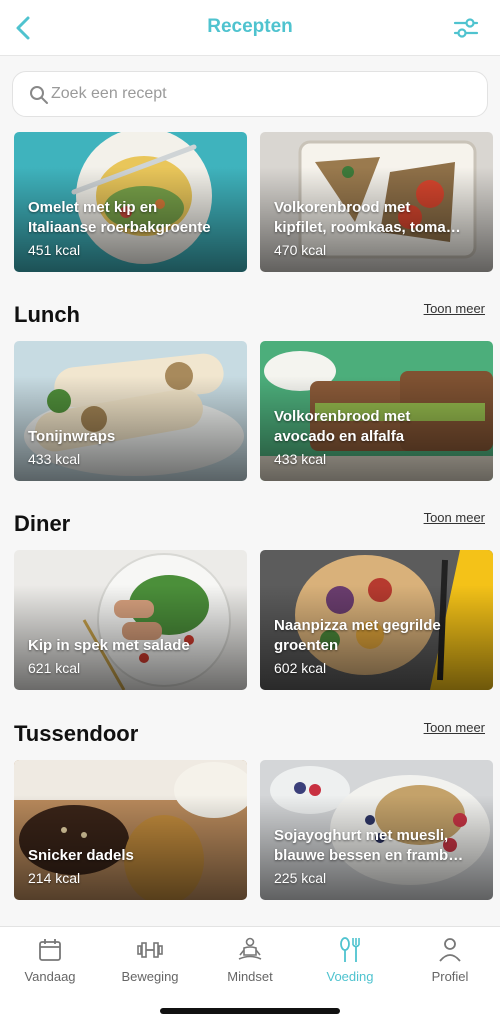 The width and height of the screenshot is (500, 1024). I want to click on search-icon, so click(39, 95).